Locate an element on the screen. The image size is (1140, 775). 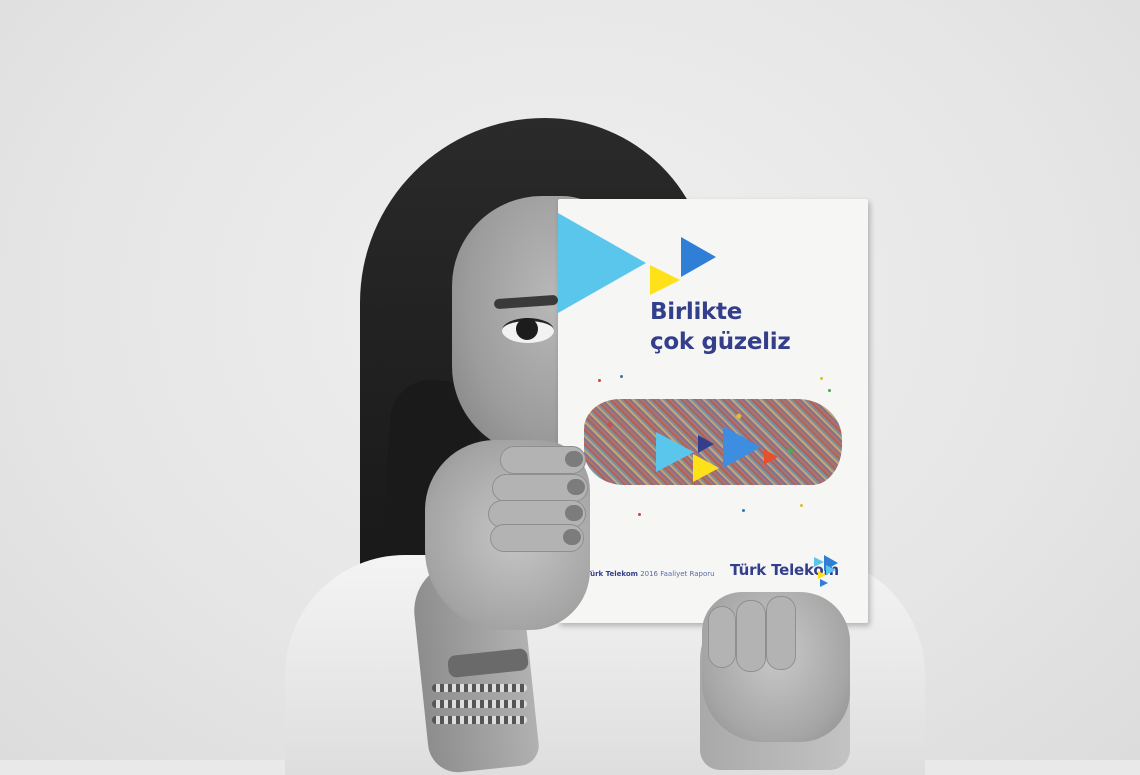
headline-line-1: Birlikte is located at coordinates (696, 312).